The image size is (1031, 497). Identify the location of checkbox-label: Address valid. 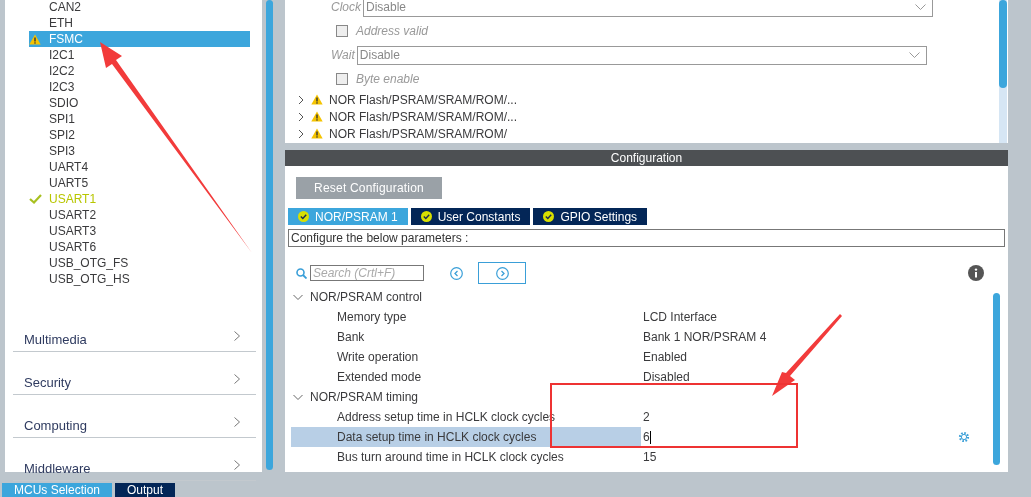
(392, 31).